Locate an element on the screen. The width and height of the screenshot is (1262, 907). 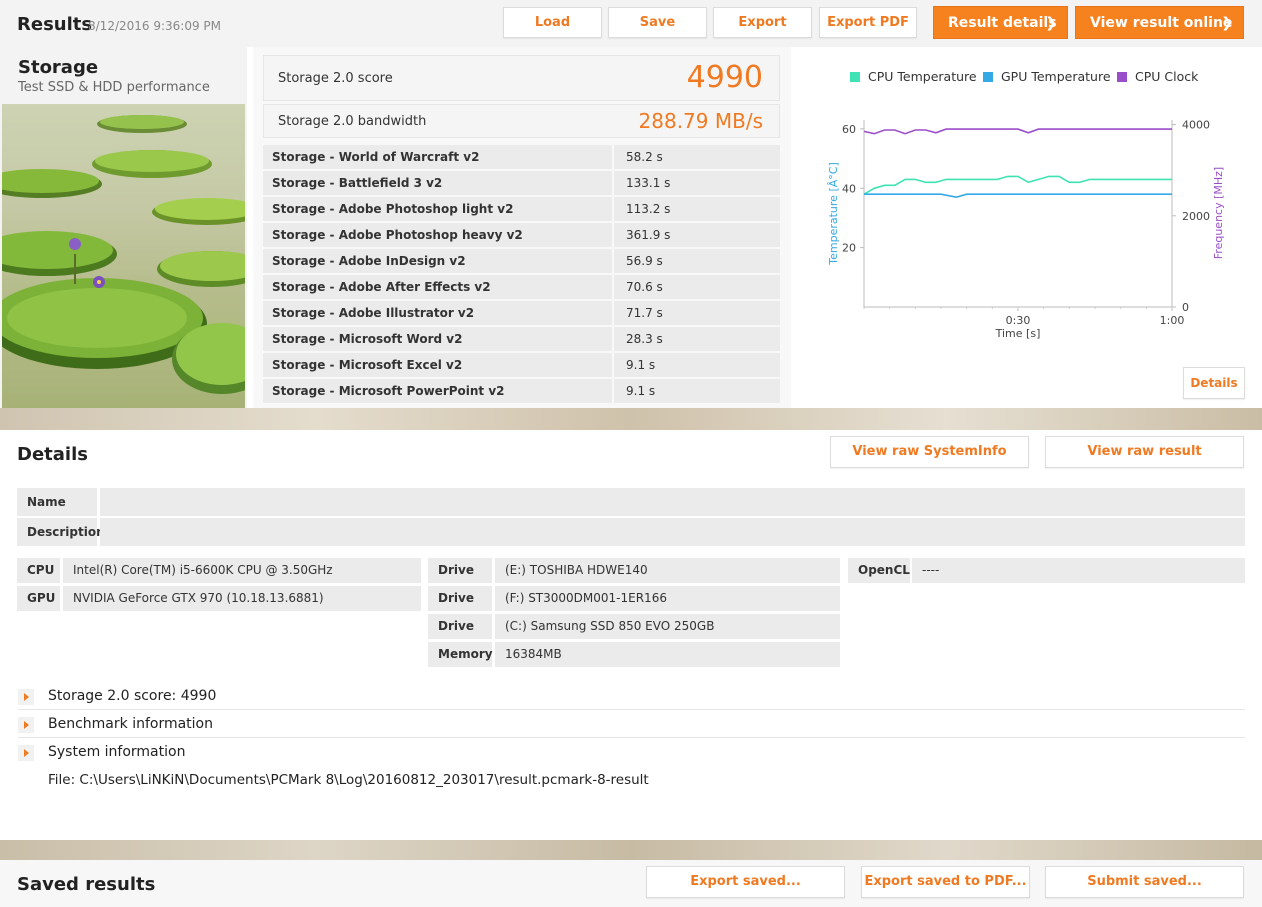
view-raw-systeminfo-button: View raw SystemInfo is located at coordinates (929, 452).